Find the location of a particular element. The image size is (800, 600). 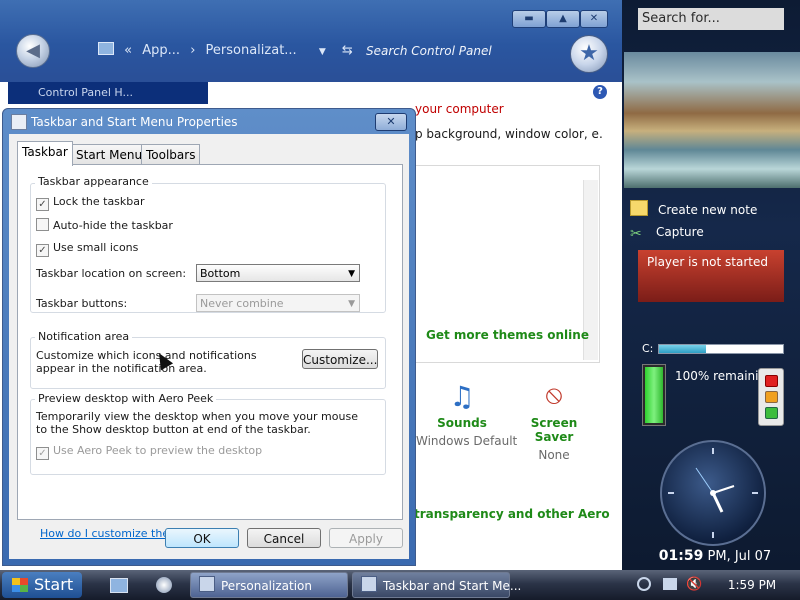

media-player-gadget: Player is not started is located at coordinates (711, 276).